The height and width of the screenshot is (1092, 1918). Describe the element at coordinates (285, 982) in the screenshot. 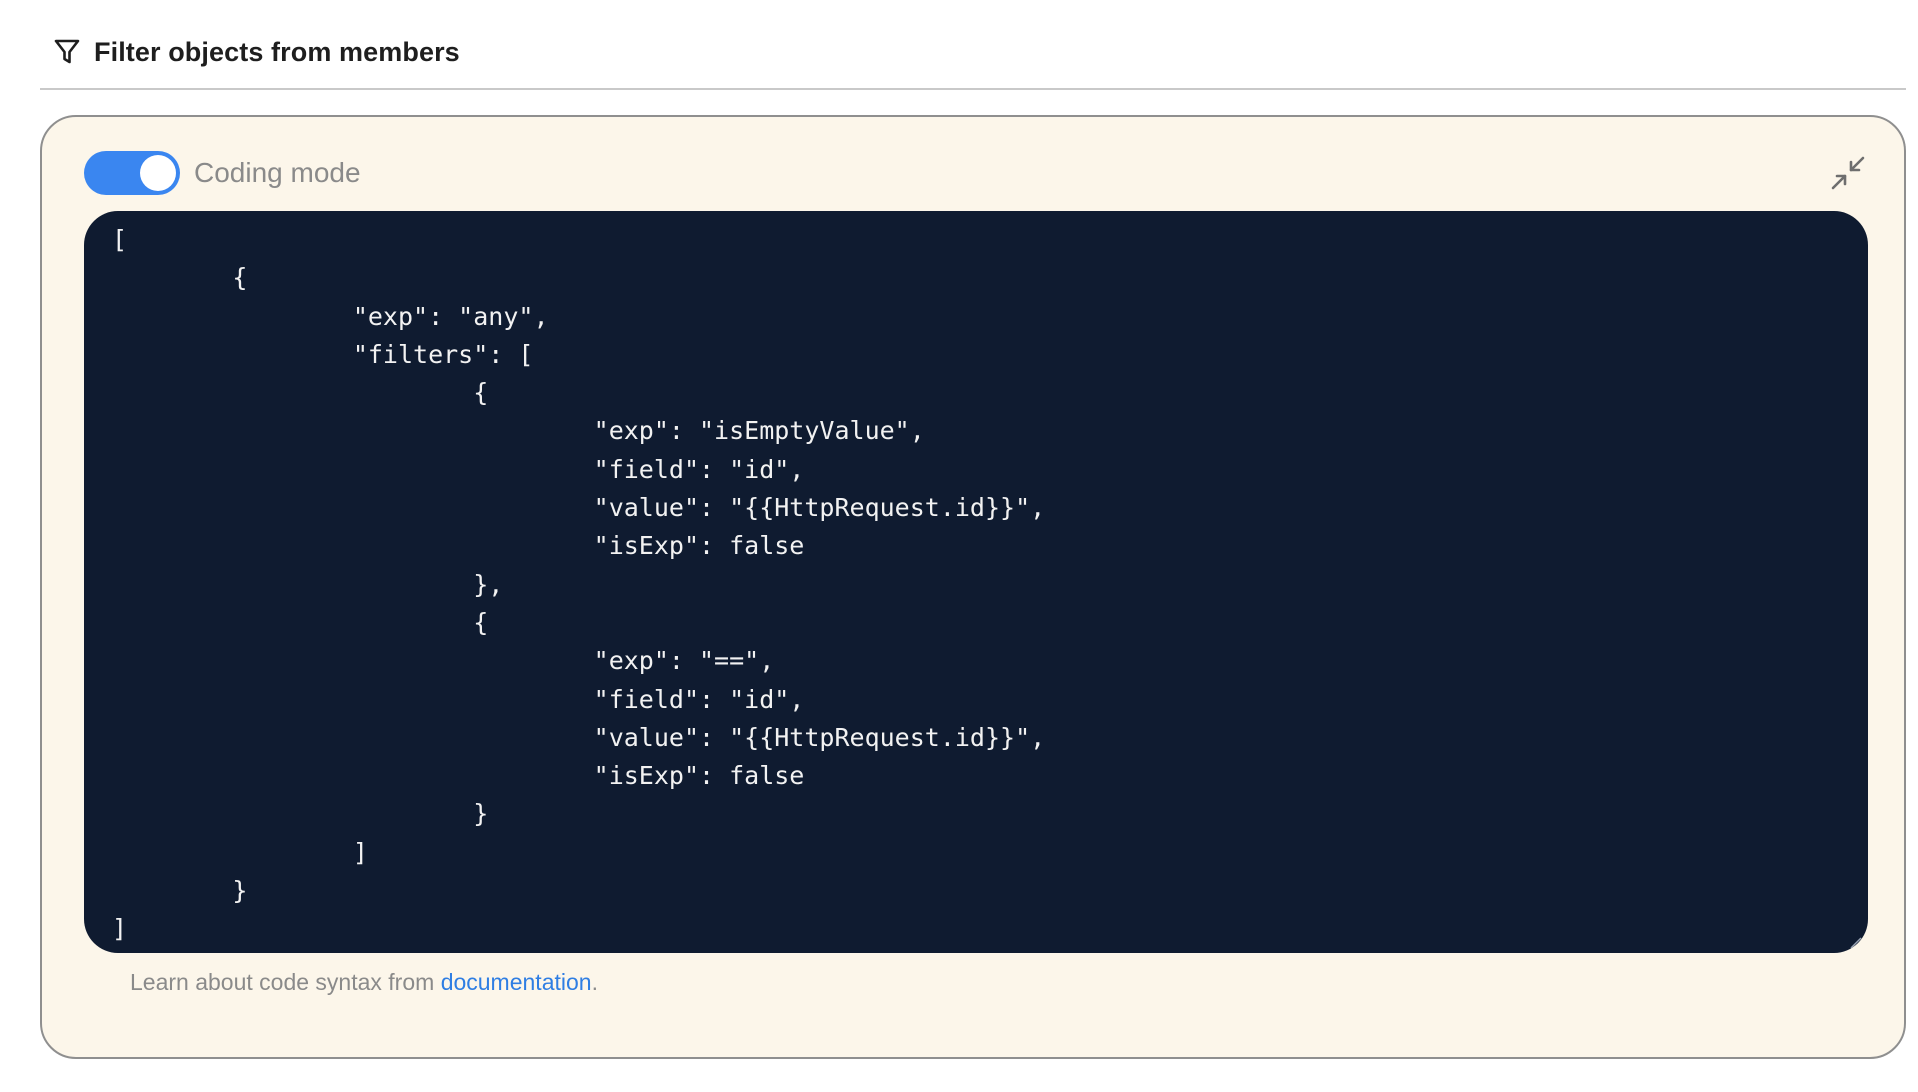

I see `help-prefix: Learn about code syntax from` at that location.